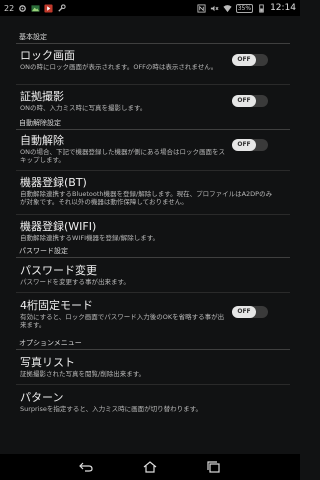 The height and width of the screenshot is (480, 320). I want to click on setting-description: パスワードを変更する事が出来ます。, so click(75, 282).